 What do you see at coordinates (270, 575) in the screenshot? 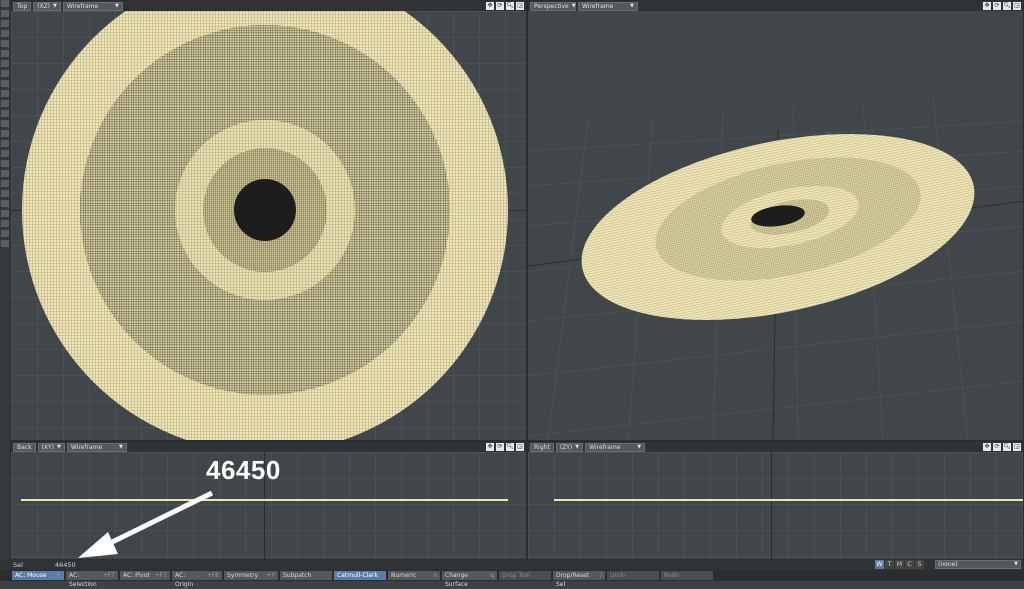
I see `shortcut-key: +Y` at bounding box center [270, 575].